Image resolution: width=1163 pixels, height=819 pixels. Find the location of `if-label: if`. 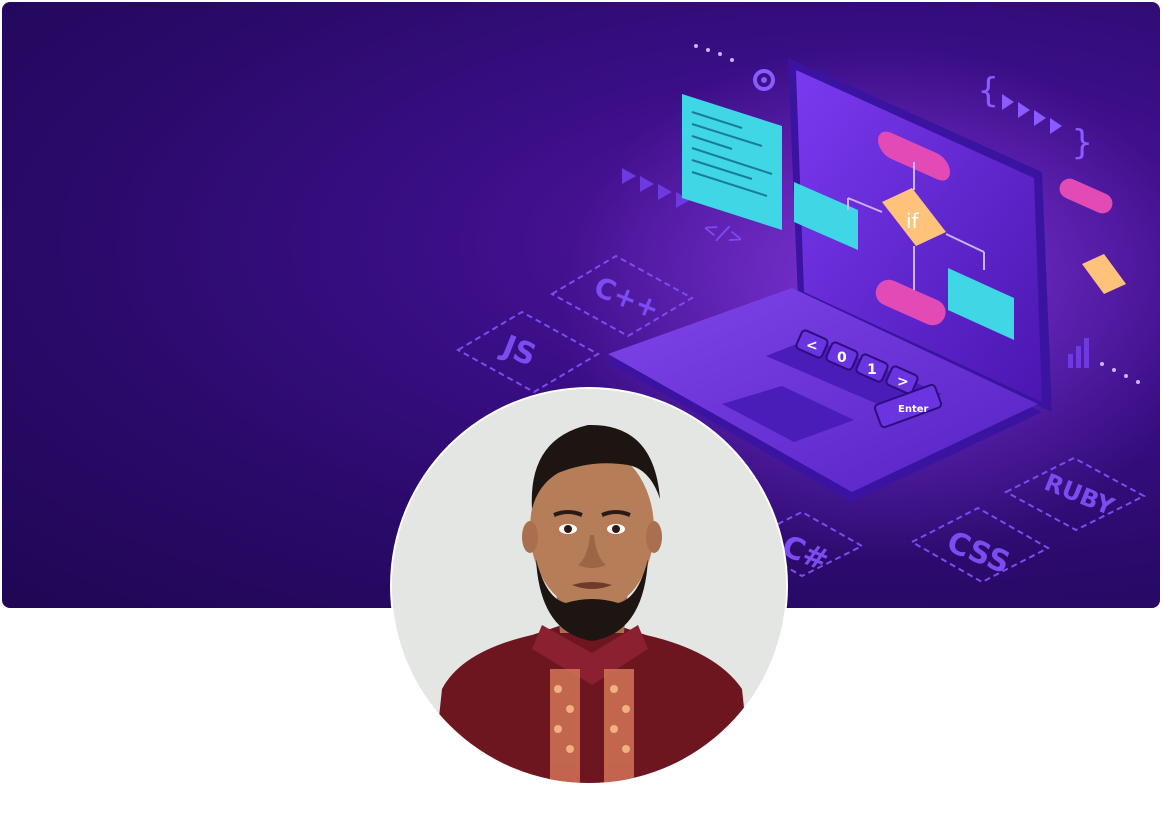

if-label: if is located at coordinates (913, 221).